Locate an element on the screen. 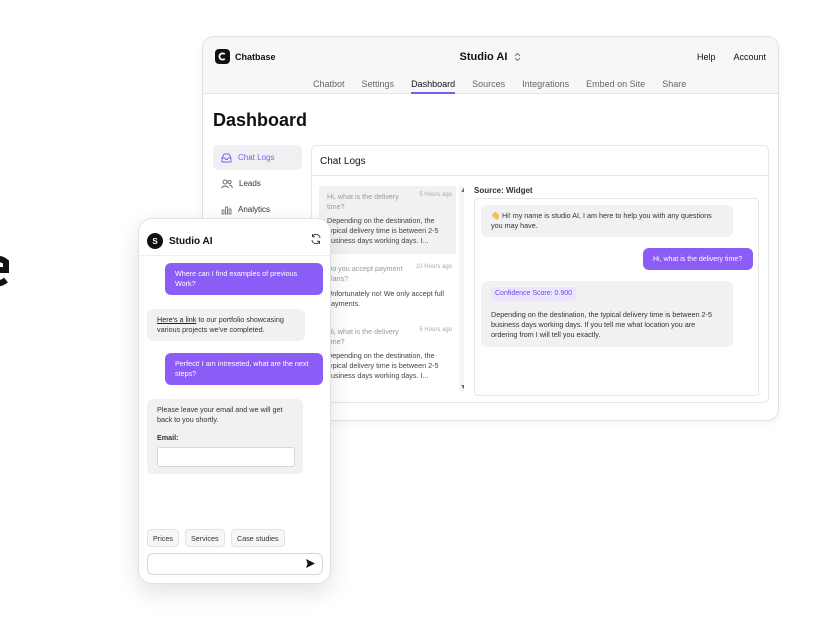 The height and width of the screenshot is (618, 825). bar-chart-icon is located at coordinates (226, 210).